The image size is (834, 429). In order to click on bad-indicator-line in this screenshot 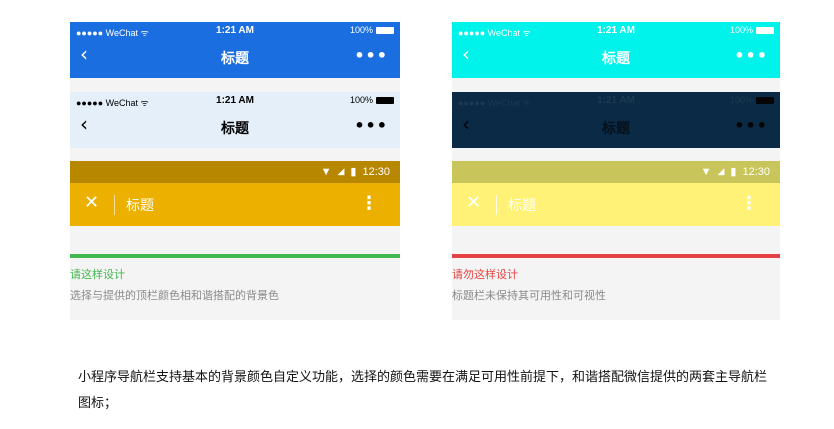, I will do `click(616, 256)`.